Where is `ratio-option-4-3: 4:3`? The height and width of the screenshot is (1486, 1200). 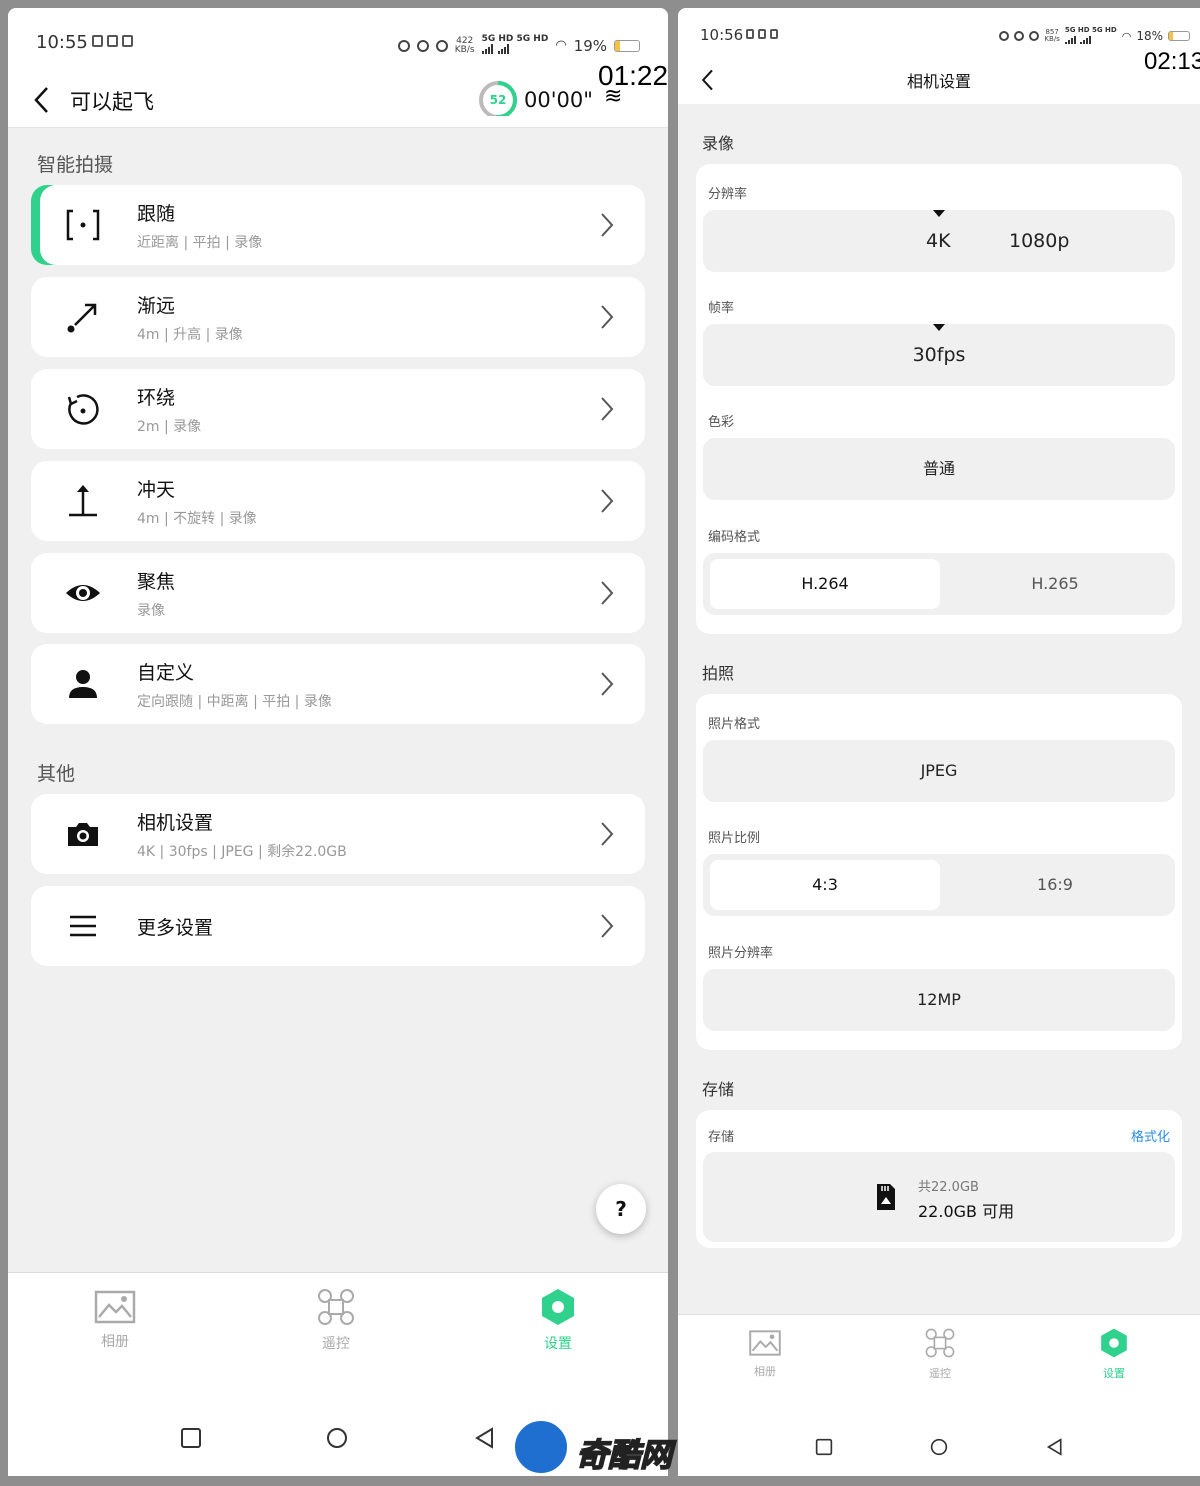
ratio-option-4-3: 4:3 is located at coordinates (825, 885).